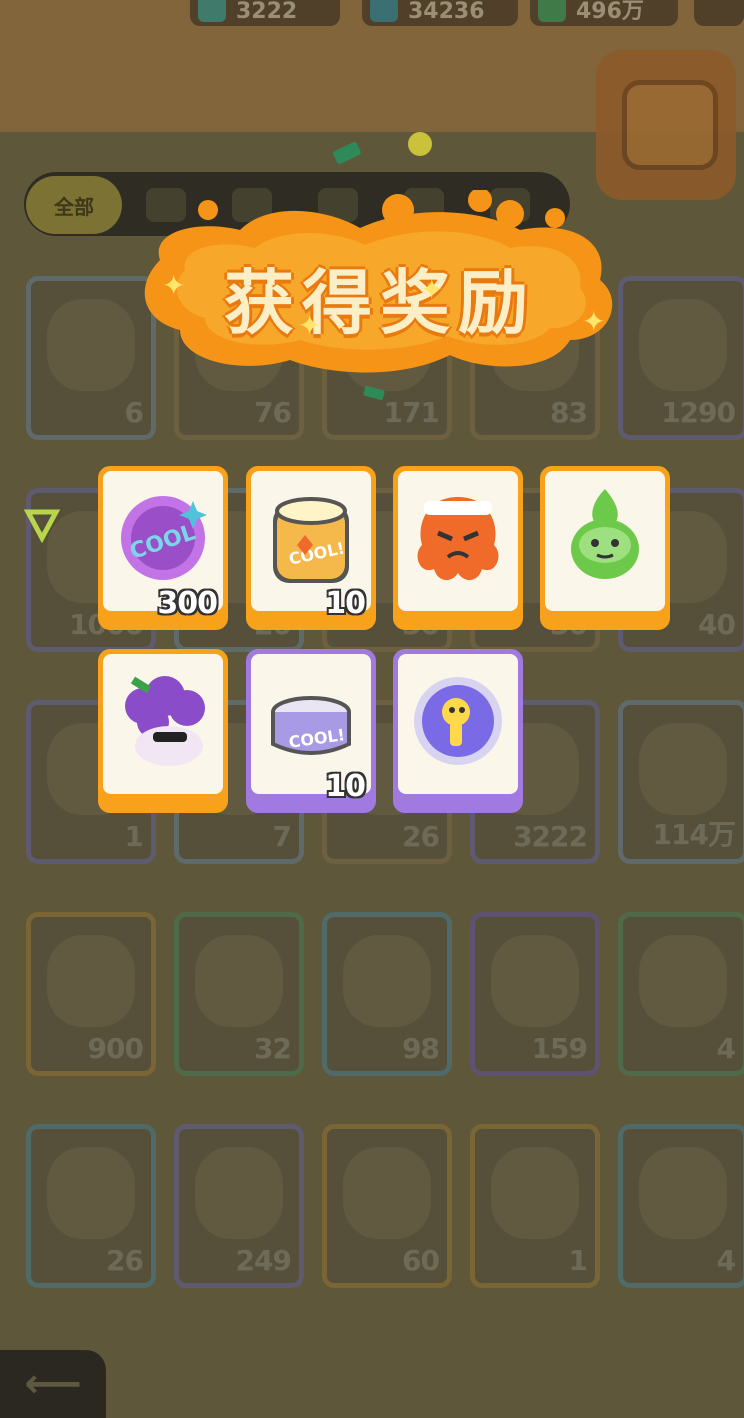 The width and height of the screenshot is (744, 1418). I want to click on currency-money: 496万, so click(604, 13).